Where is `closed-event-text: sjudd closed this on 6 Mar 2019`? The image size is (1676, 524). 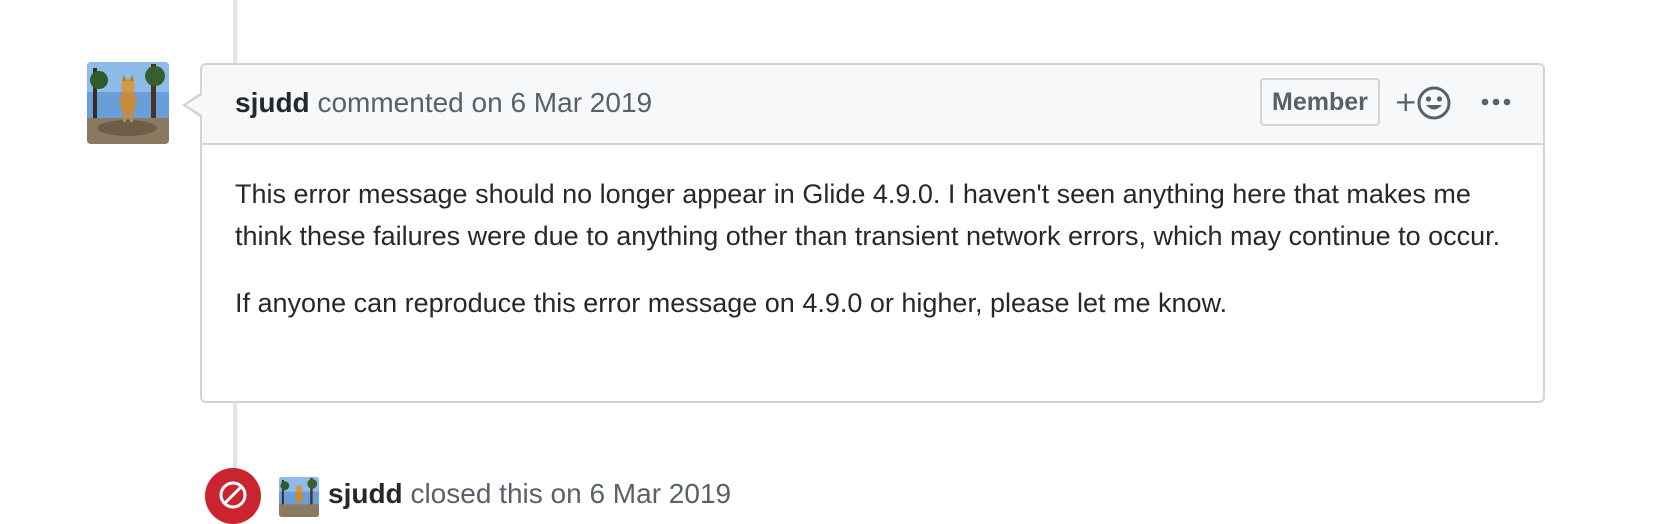
closed-event-text: sjudd closed this on 6 Mar 2019 is located at coordinates (529, 494).